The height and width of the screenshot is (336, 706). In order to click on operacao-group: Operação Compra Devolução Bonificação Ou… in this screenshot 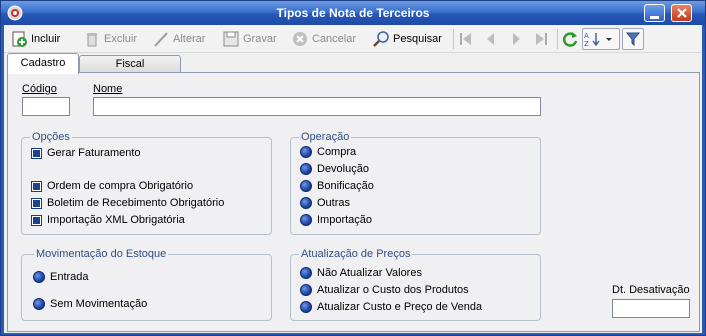, I will do `click(415, 183)`.